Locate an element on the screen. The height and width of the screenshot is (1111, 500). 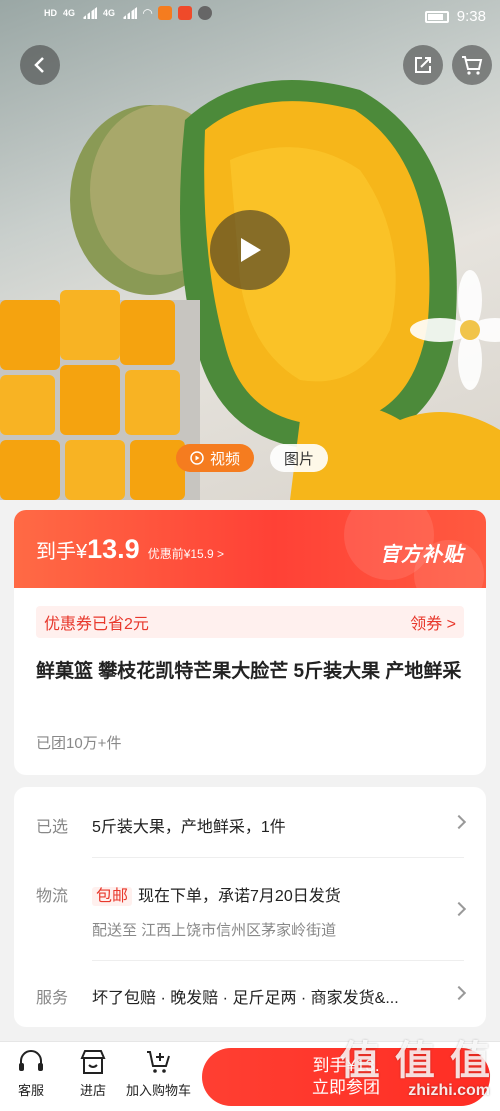
claim-coupon-button: 领券 > is located at coordinates (433, 622).